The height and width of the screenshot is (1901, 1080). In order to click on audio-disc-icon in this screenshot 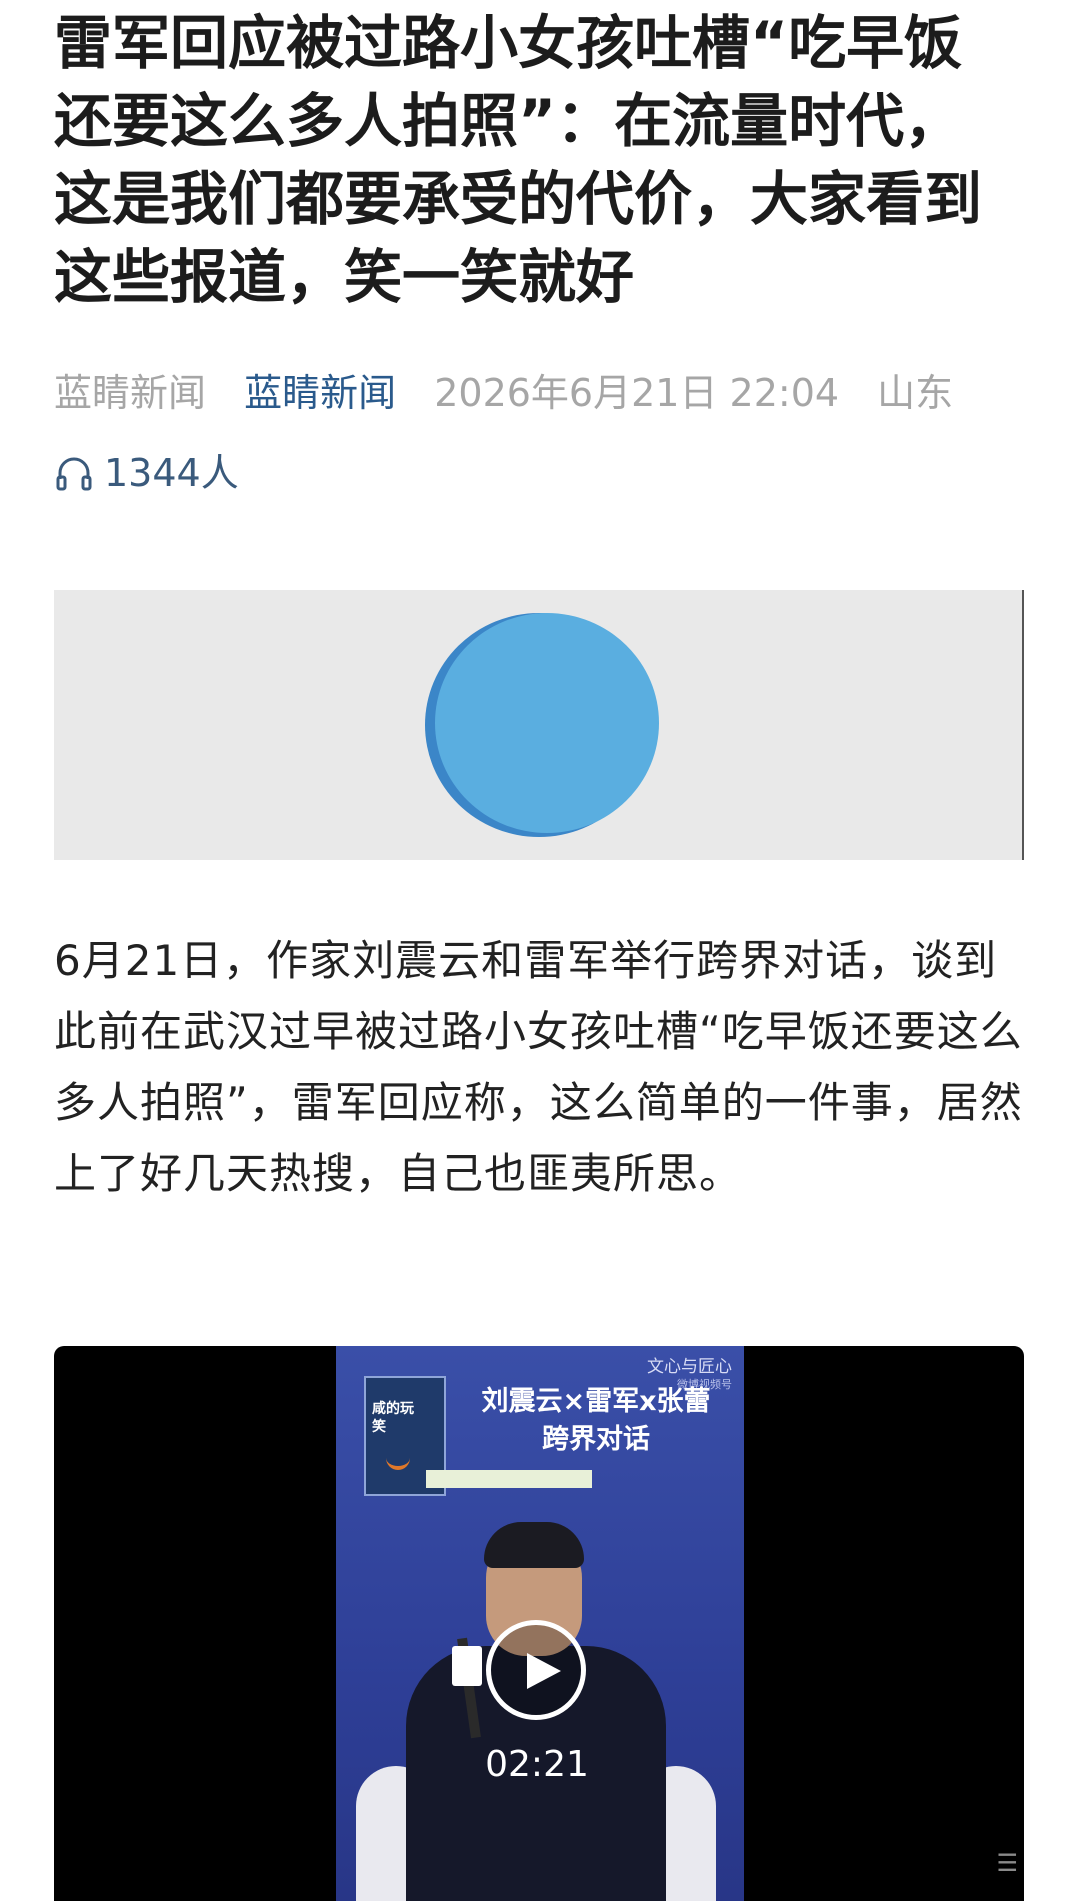, I will do `click(542, 725)`.